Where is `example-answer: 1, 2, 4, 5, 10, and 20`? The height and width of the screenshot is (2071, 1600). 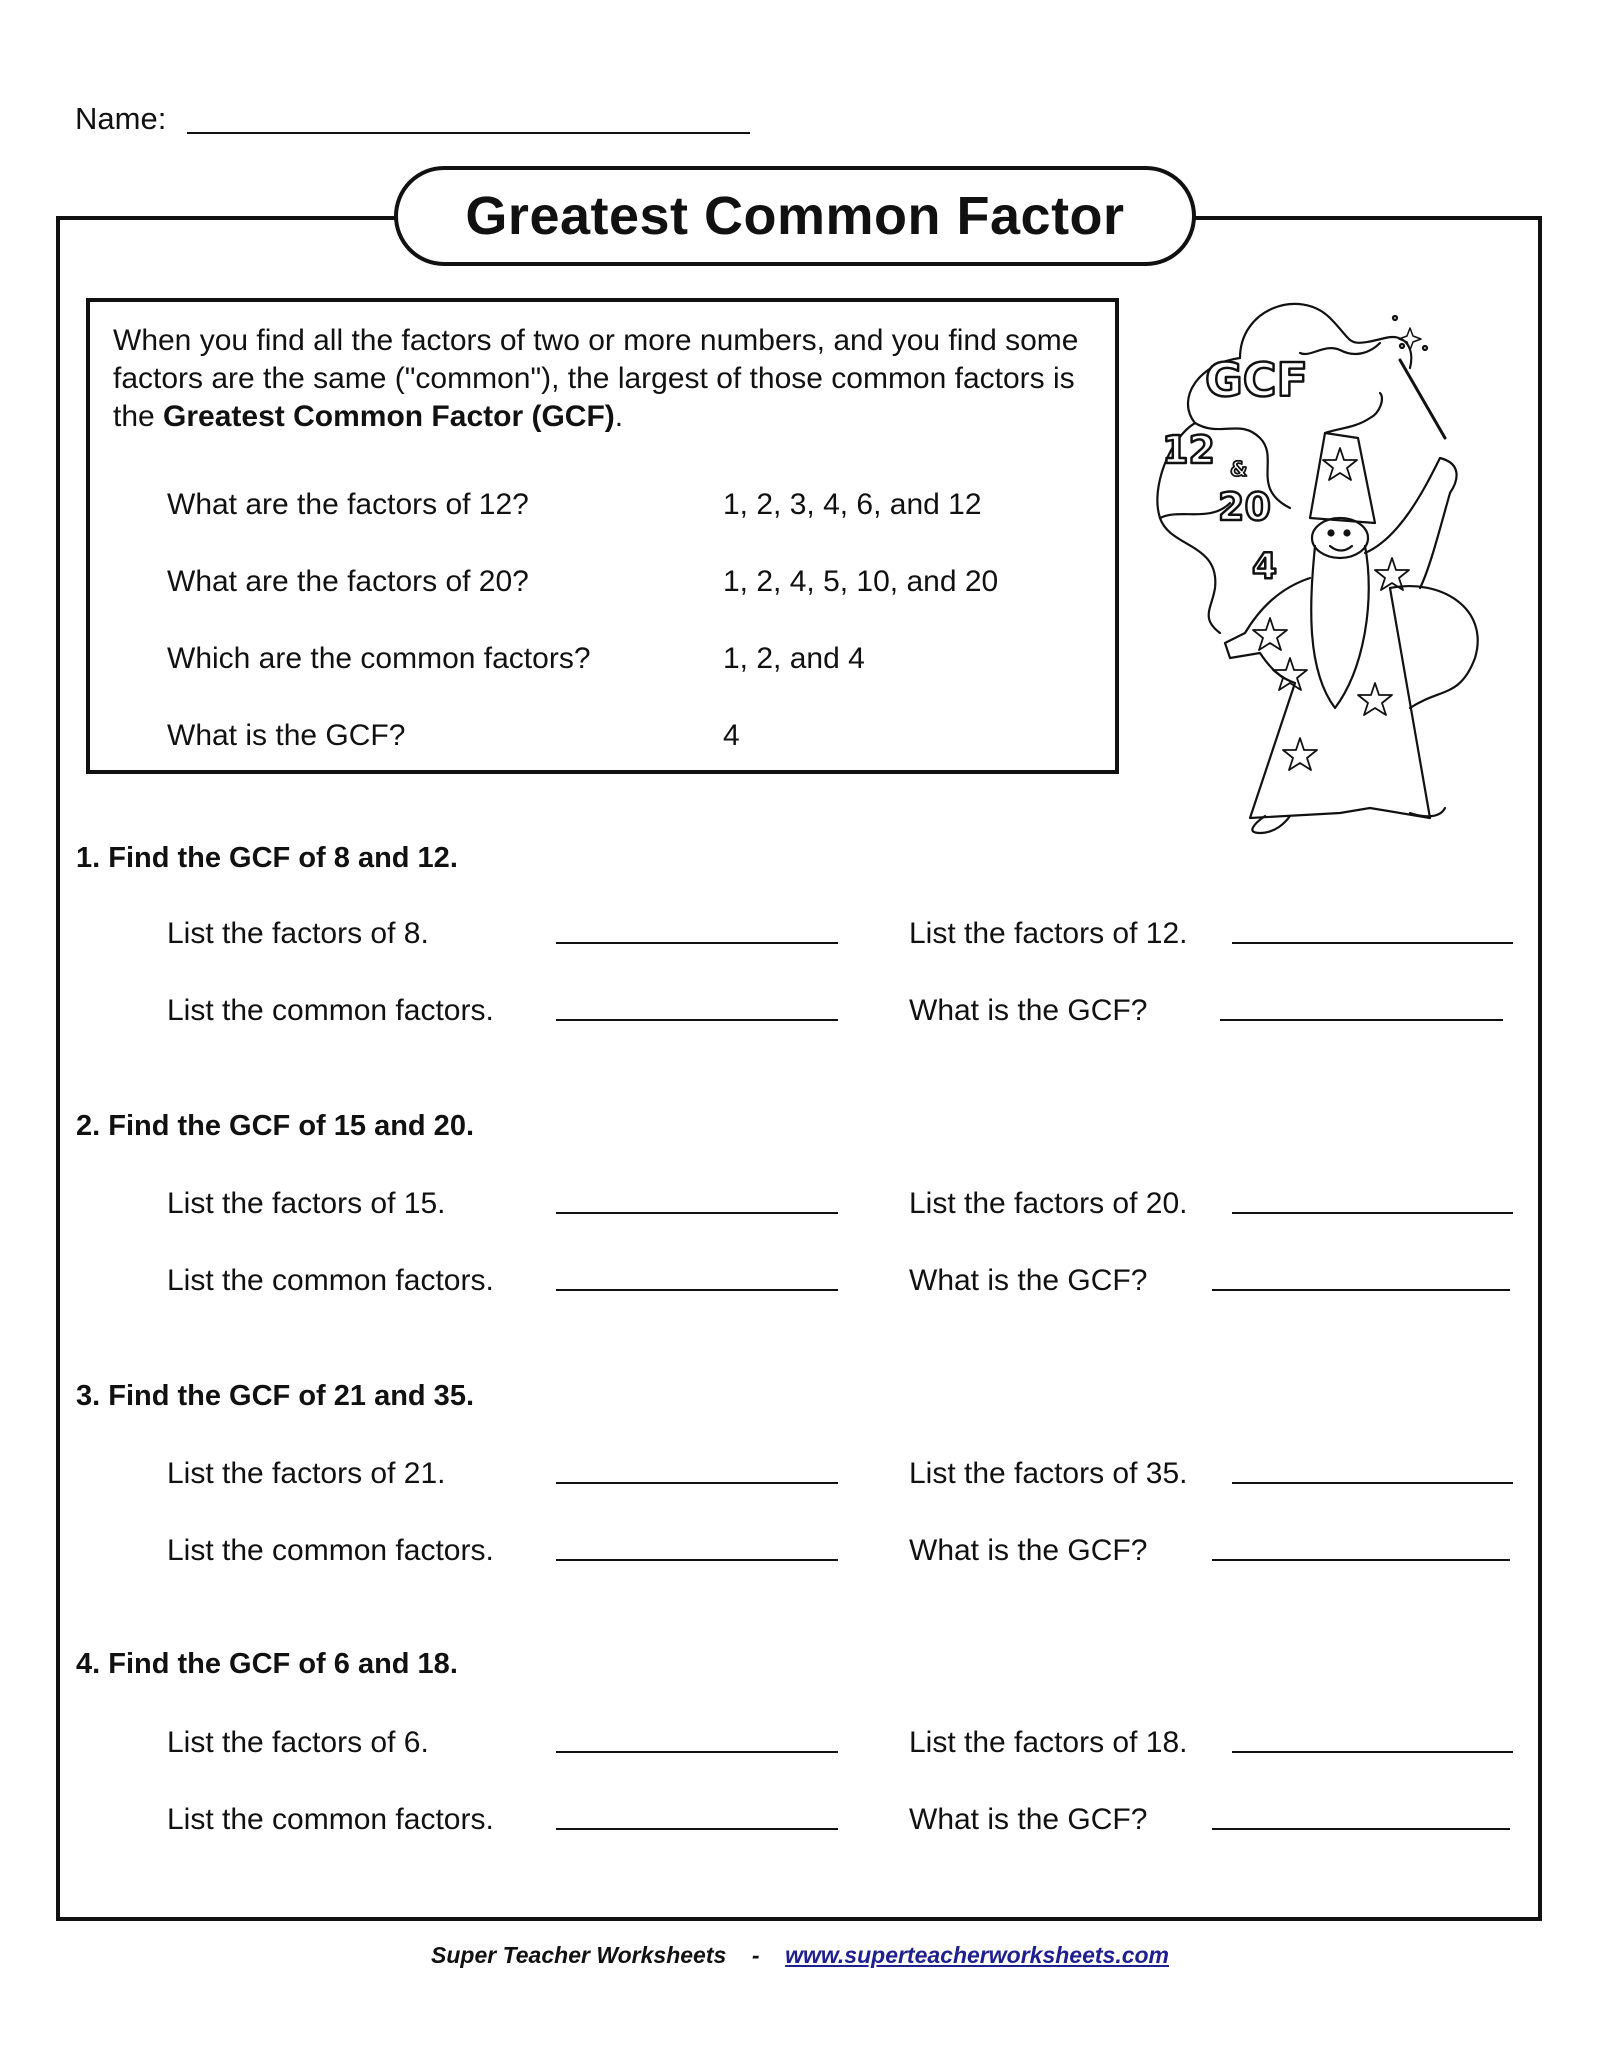
example-answer: 1, 2, 4, 5, 10, and 20 is located at coordinates (861, 581).